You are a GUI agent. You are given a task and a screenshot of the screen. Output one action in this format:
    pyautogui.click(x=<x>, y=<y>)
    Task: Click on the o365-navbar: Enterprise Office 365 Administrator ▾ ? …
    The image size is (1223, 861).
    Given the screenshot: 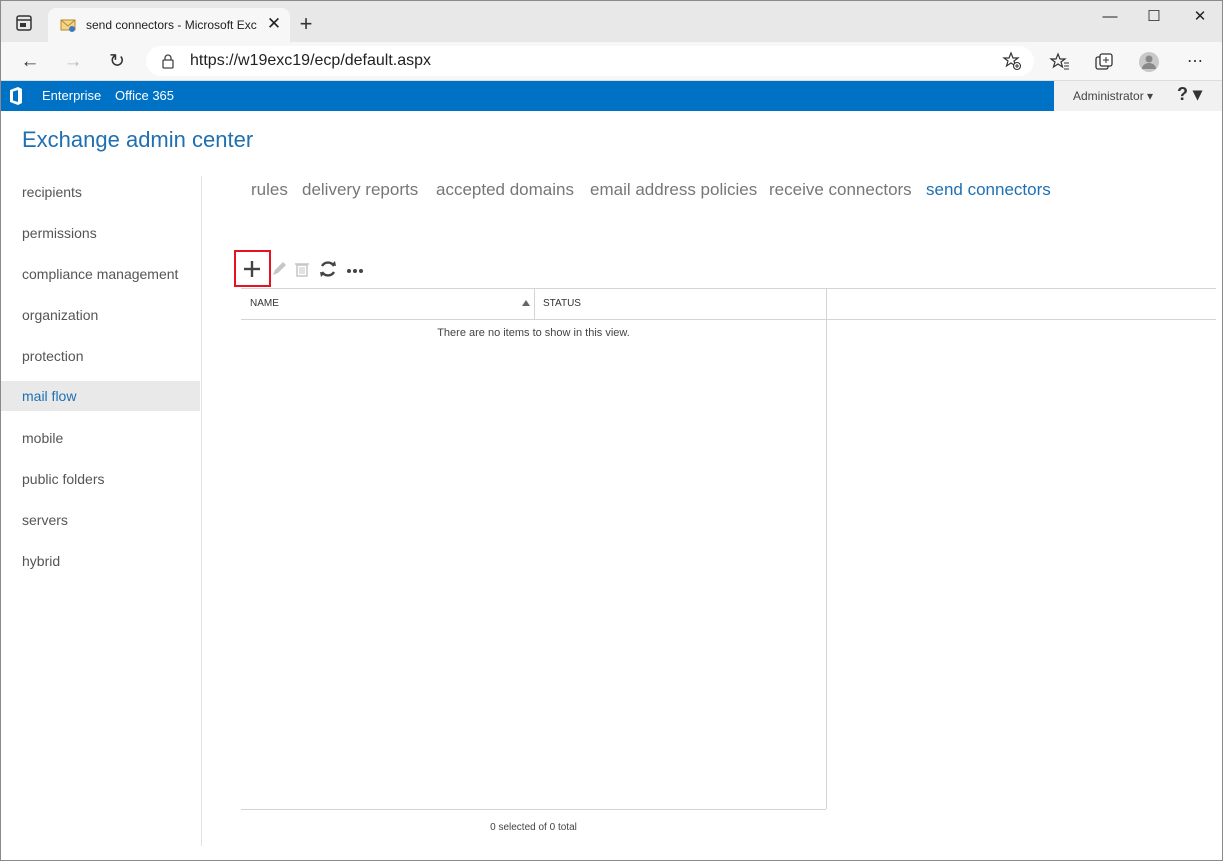 What is the action you would take?
    pyautogui.click(x=611, y=96)
    